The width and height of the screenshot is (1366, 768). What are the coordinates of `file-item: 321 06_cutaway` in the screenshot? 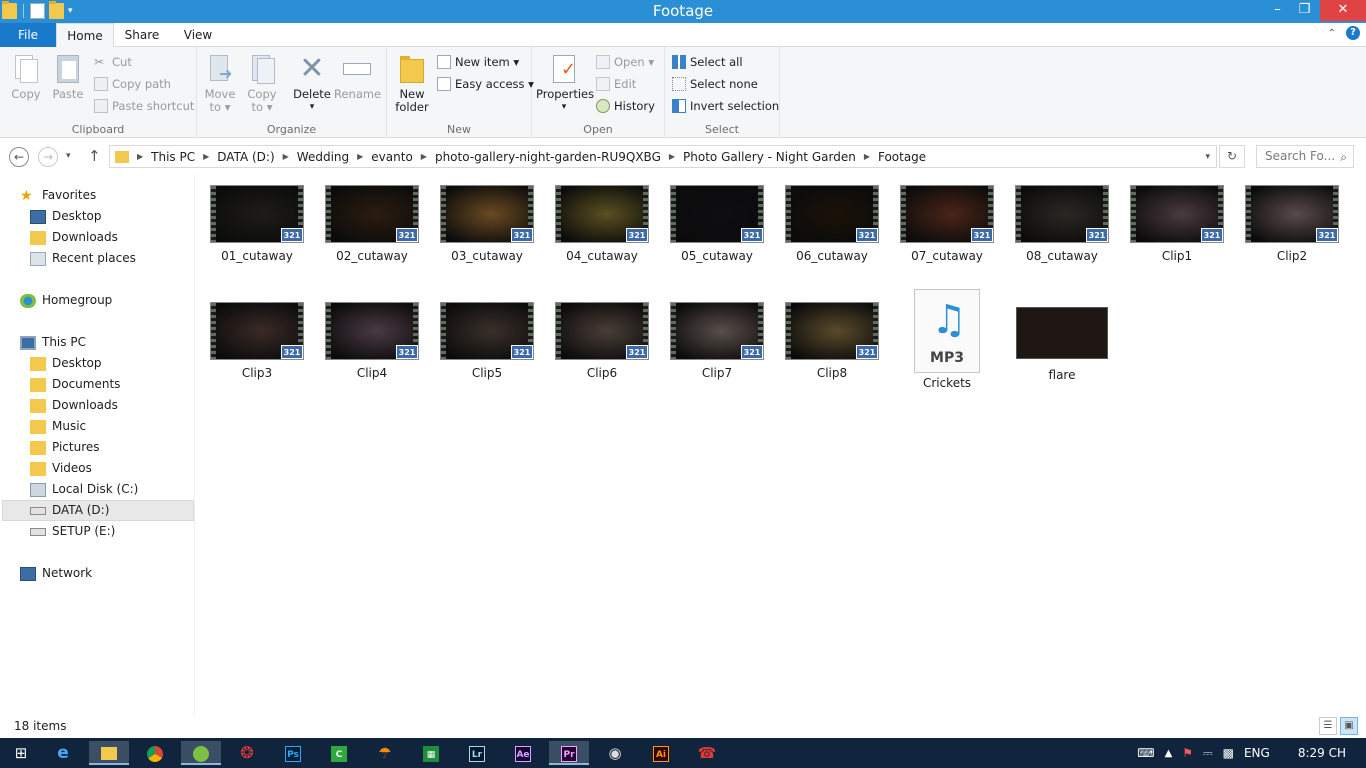 It's located at (832, 224).